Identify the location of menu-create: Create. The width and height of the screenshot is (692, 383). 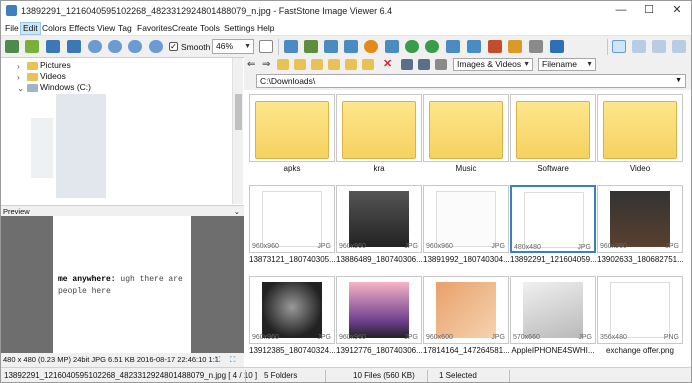
(185, 28).